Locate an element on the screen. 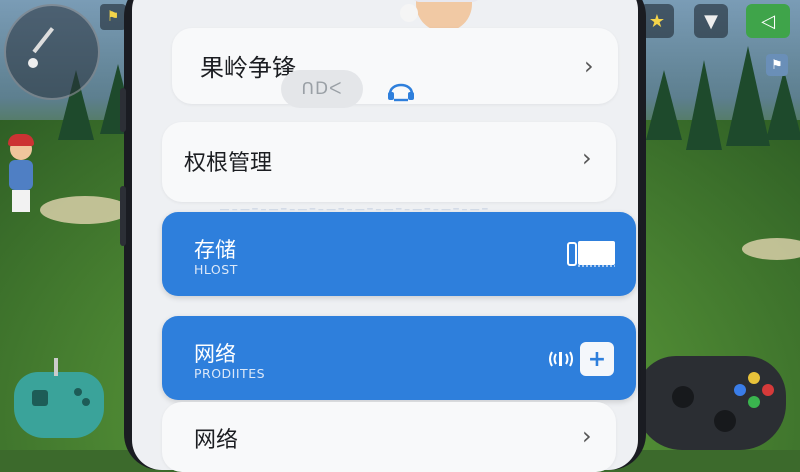 This screenshot has height=472, width=800. storage-card: 存储 HLOST is located at coordinates (399, 254).